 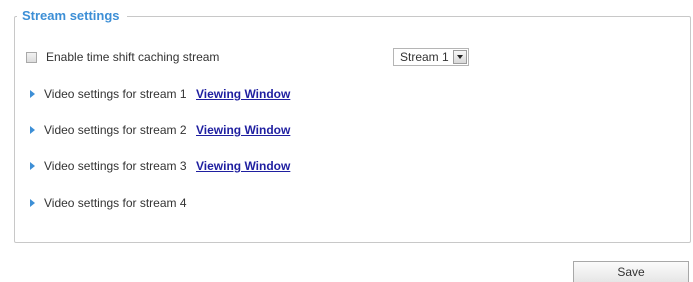 What do you see at coordinates (424, 57) in the screenshot?
I see `stream-select-value: Stream 1` at bounding box center [424, 57].